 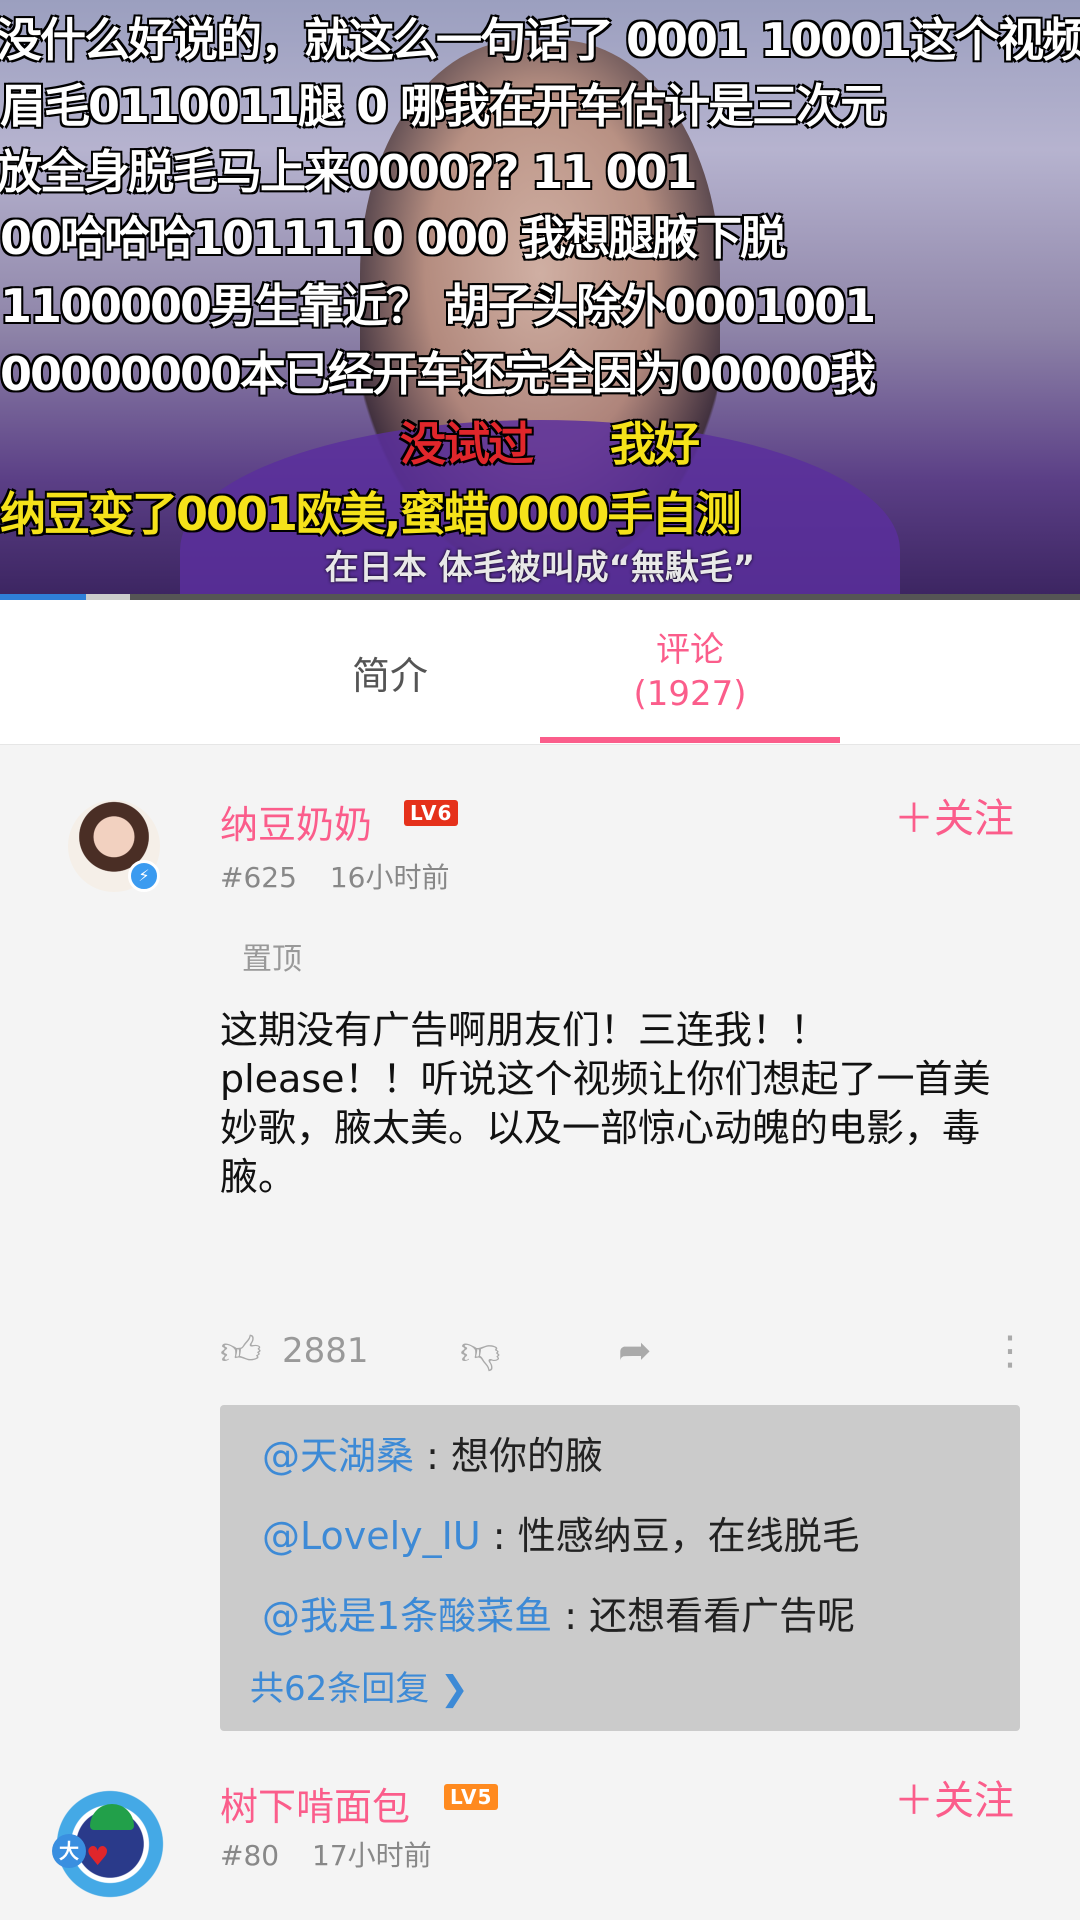 What do you see at coordinates (389, 675) in the screenshot?
I see `tab-intro-label: 简介` at bounding box center [389, 675].